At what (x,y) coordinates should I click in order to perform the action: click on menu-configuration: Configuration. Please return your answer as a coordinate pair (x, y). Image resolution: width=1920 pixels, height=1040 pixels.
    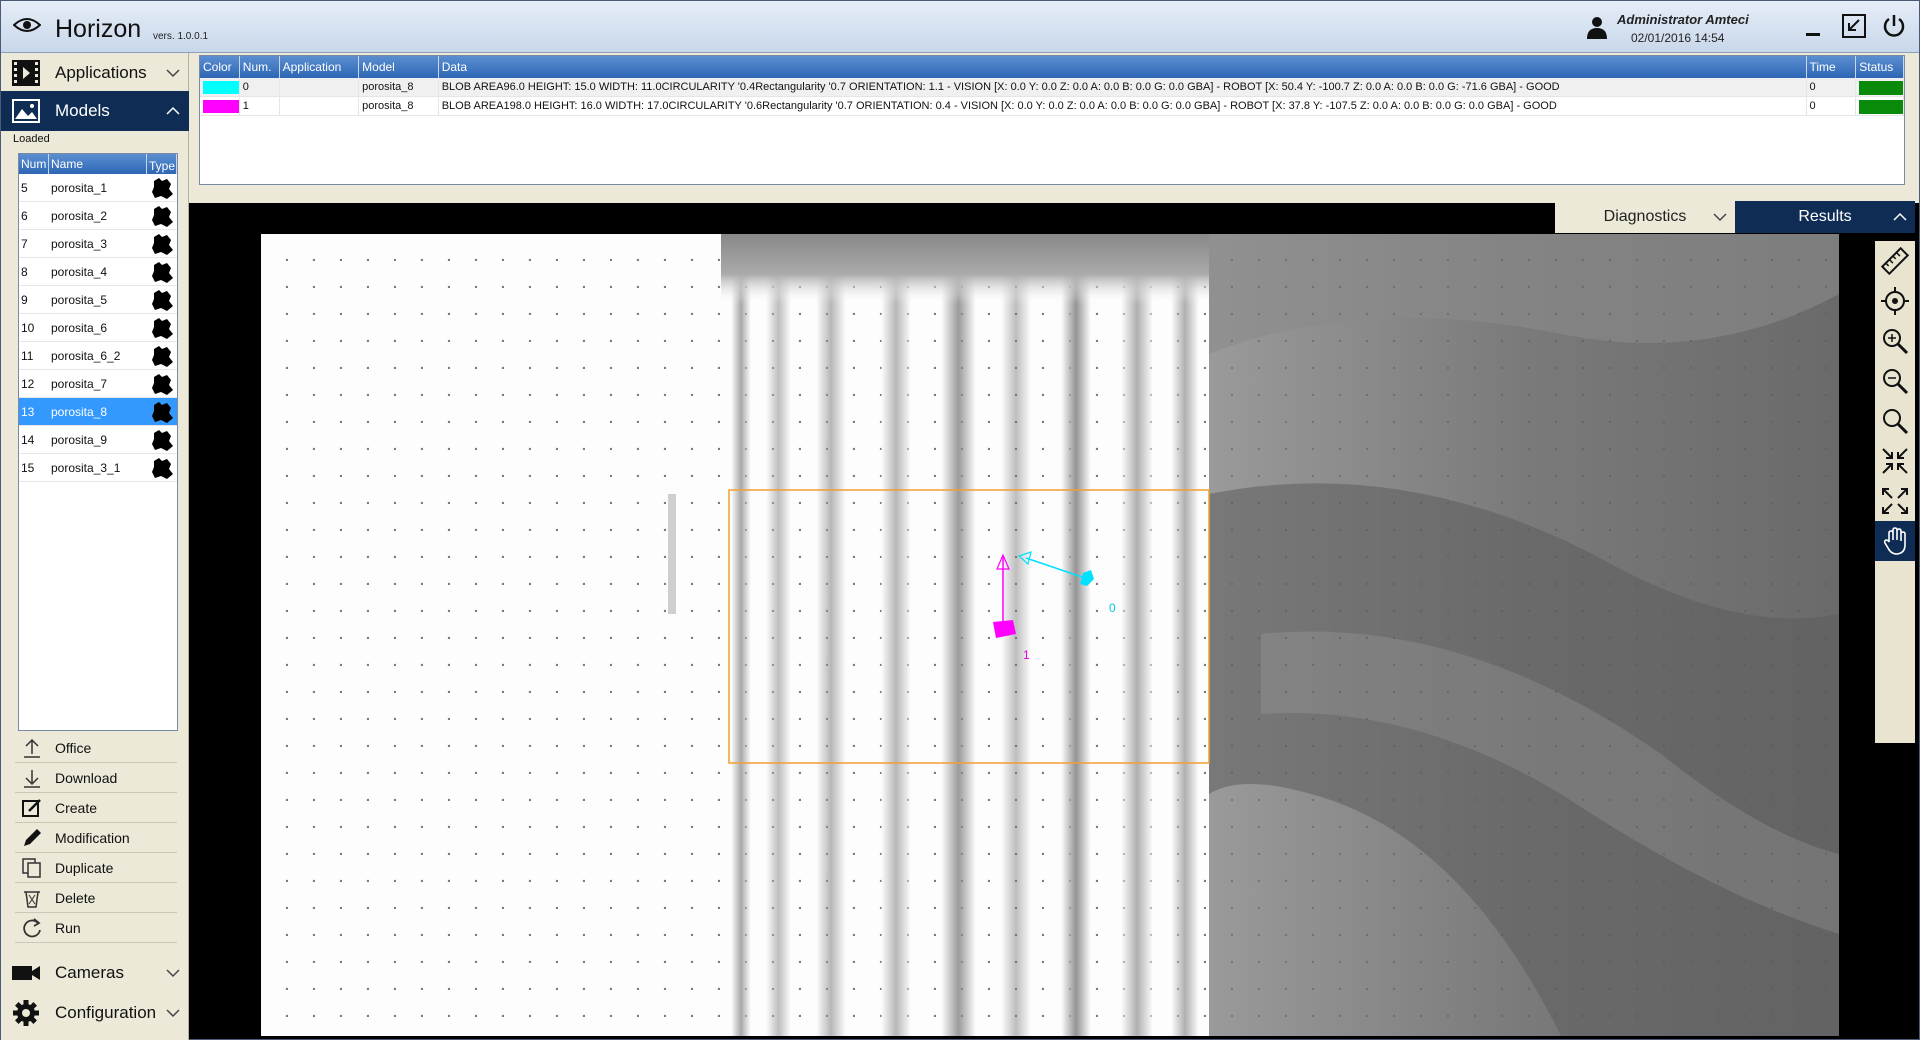
    Looking at the image, I should click on (95, 1013).